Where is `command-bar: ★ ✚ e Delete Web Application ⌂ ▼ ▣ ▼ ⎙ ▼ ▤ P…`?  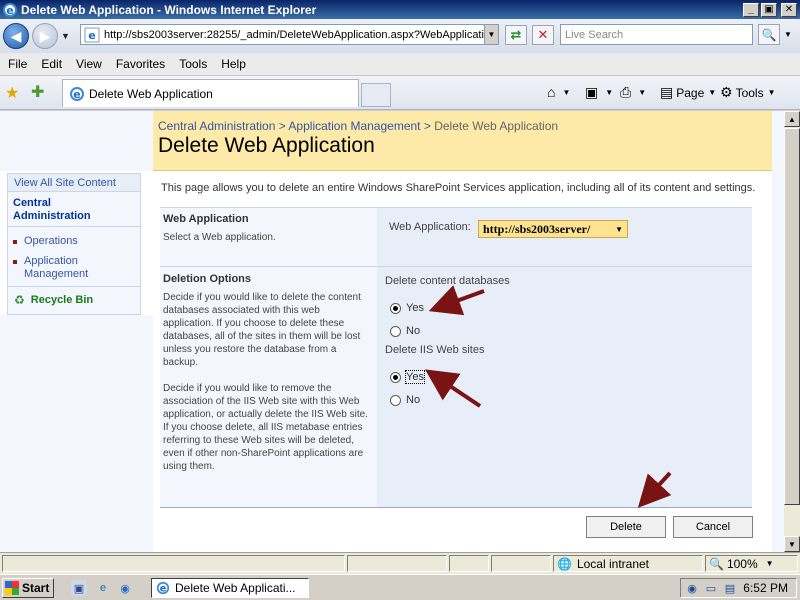 command-bar: ★ ✚ e Delete Web Application ⌂ ▼ ▣ ▼ ⎙ ▼ ▤ P… is located at coordinates (400, 93).